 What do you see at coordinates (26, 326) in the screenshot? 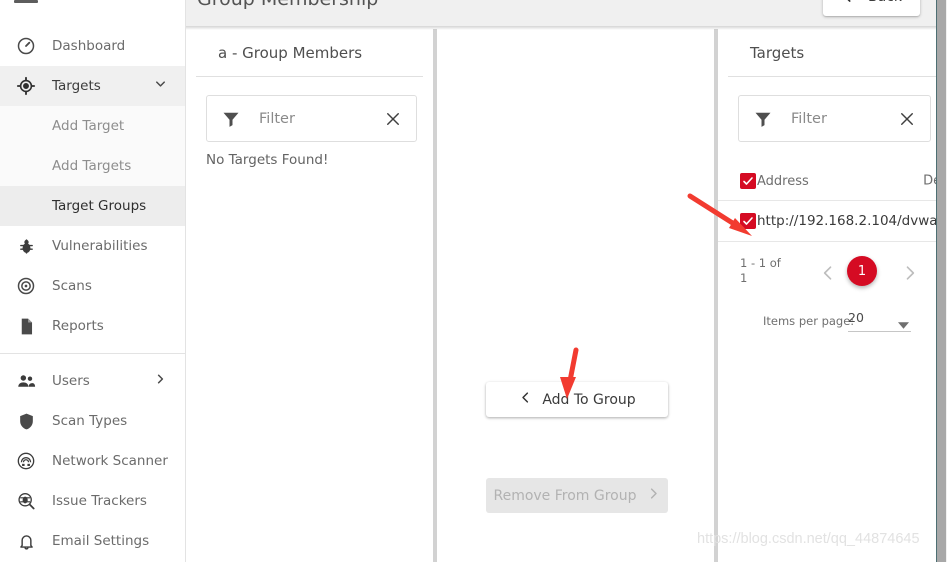
I see `document-icon` at bounding box center [26, 326].